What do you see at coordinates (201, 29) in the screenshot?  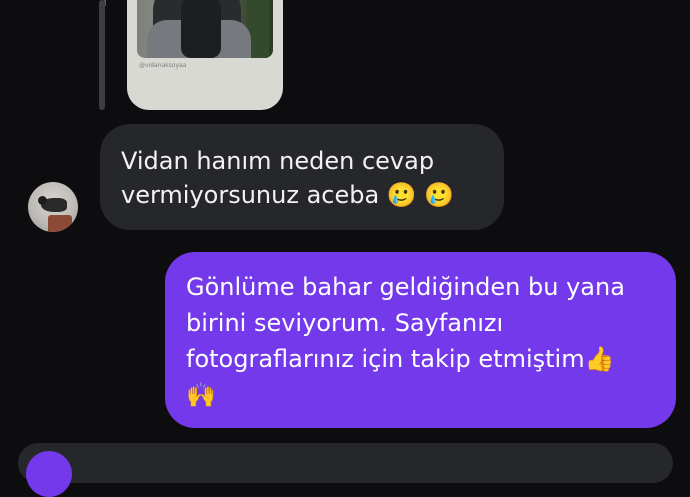 I see `photo-scarf` at bounding box center [201, 29].